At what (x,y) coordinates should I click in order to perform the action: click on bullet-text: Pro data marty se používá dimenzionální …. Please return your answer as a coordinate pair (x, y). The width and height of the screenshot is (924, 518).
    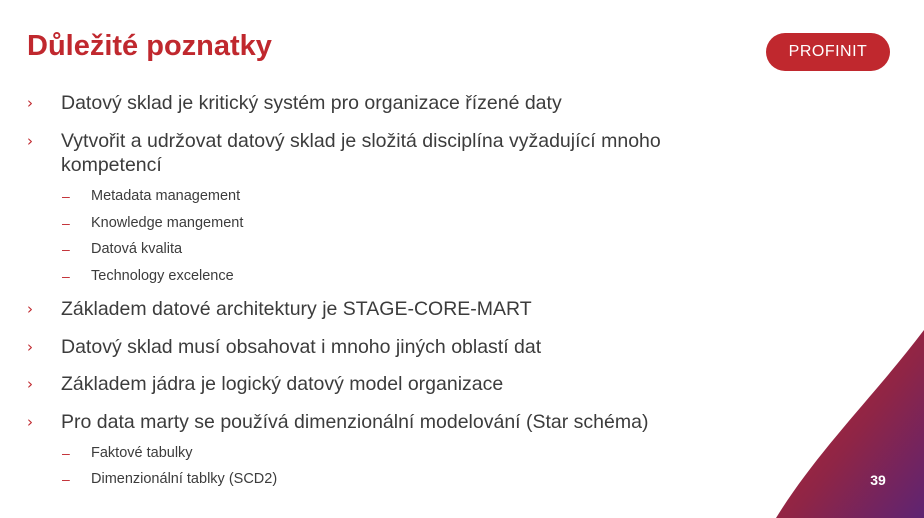
    Looking at the image, I should click on (355, 422).